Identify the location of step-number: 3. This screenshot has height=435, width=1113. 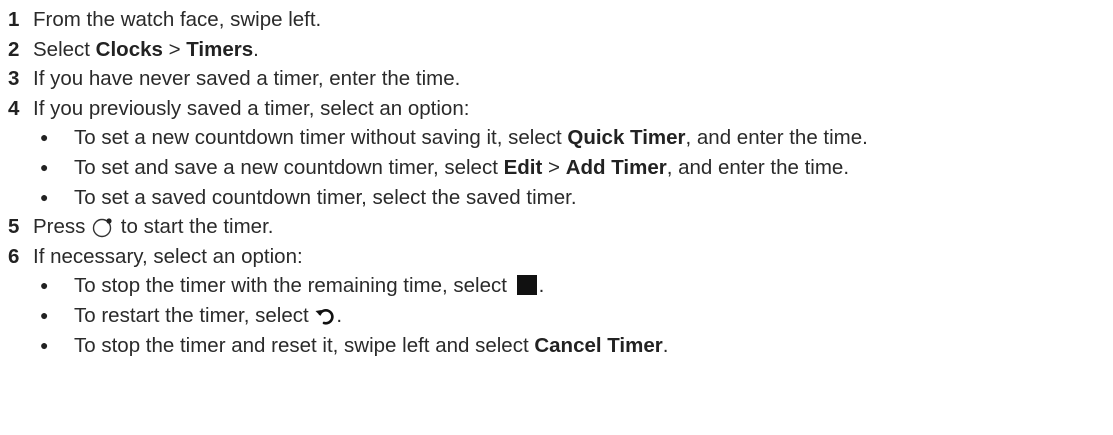
(14, 79).